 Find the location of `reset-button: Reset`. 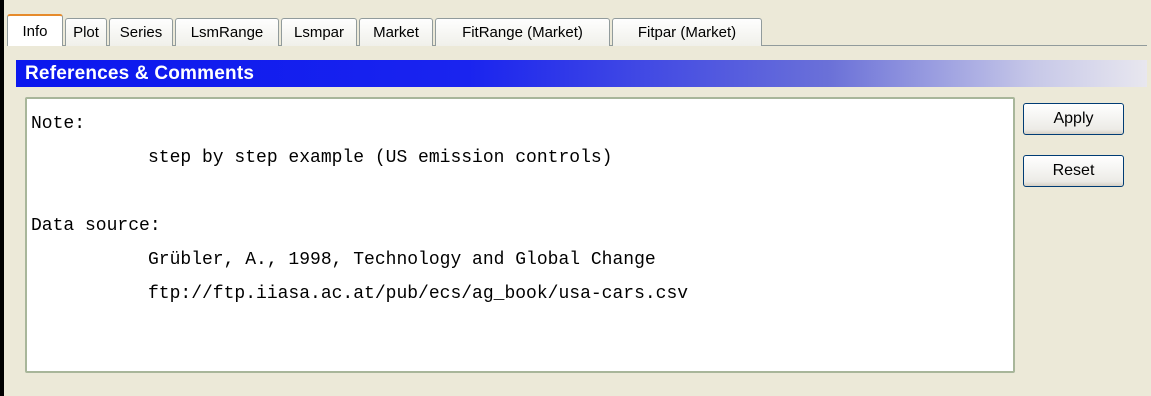

reset-button: Reset is located at coordinates (1073, 171).